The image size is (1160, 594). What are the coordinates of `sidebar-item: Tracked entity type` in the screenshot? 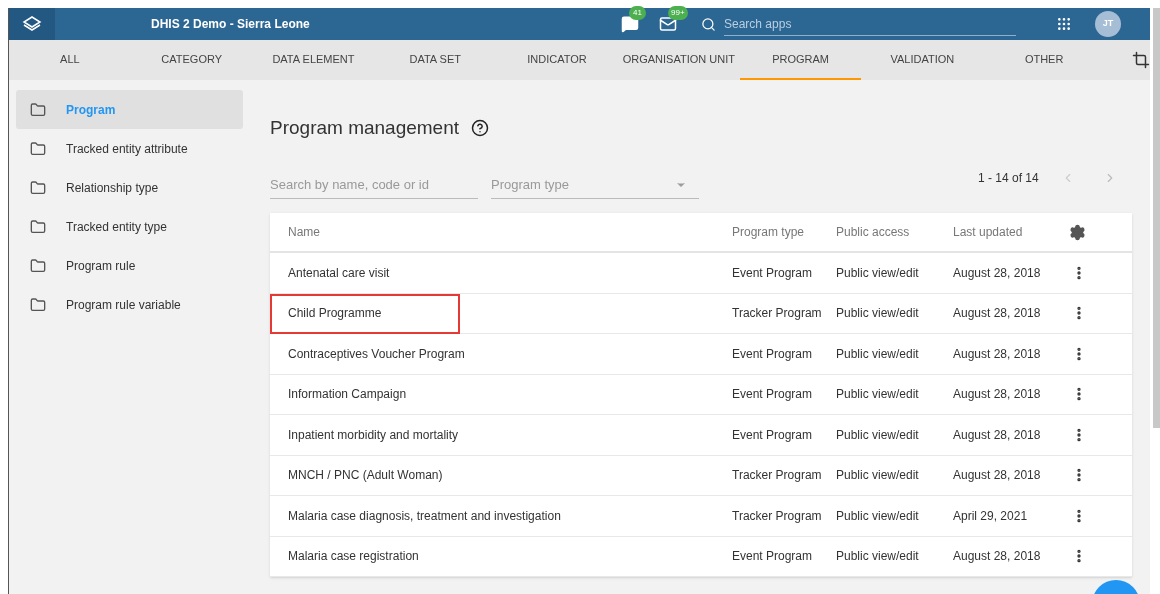 It's located at (129, 226).